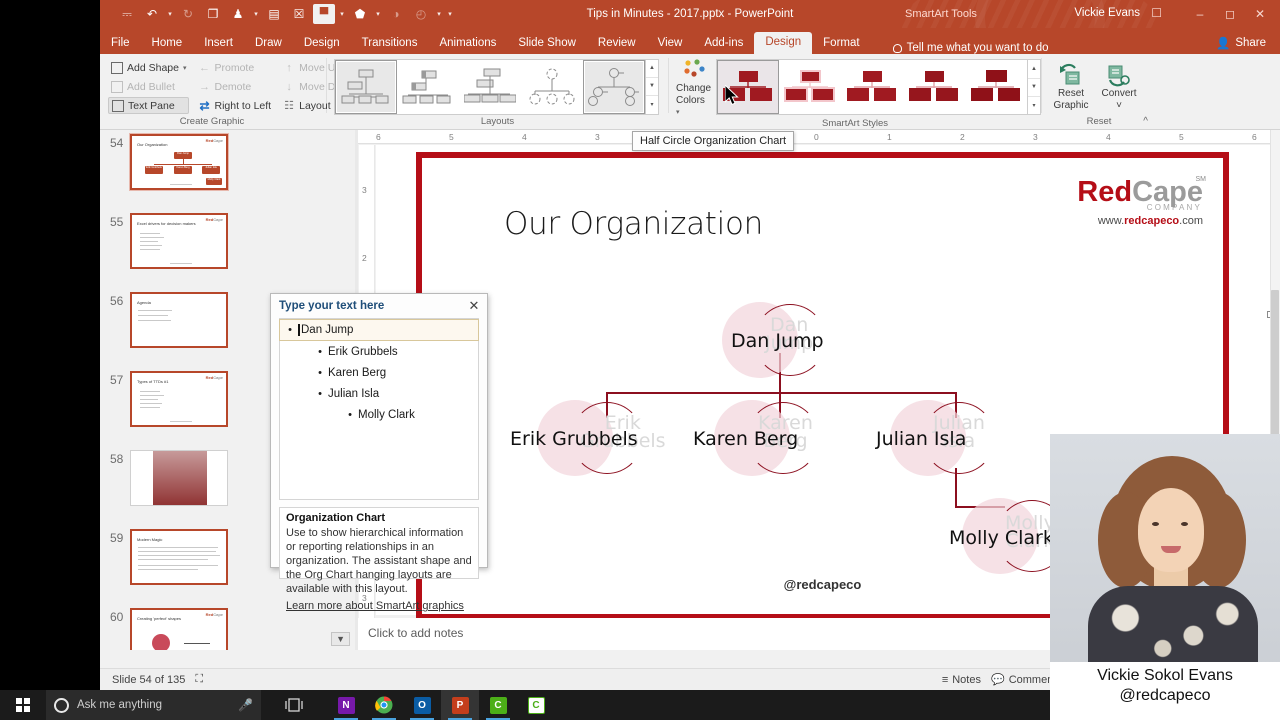 The width and height of the screenshot is (1280, 720). Describe the element at coordinates (245, 705) in the screenshot. I see `microphone-icon: 🎤` at that location.